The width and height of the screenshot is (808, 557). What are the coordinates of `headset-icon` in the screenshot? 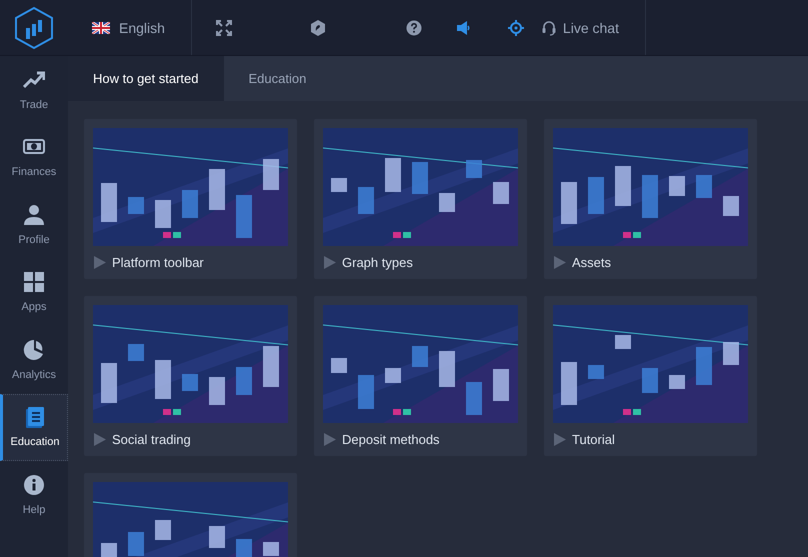 It's located at (549, 28).